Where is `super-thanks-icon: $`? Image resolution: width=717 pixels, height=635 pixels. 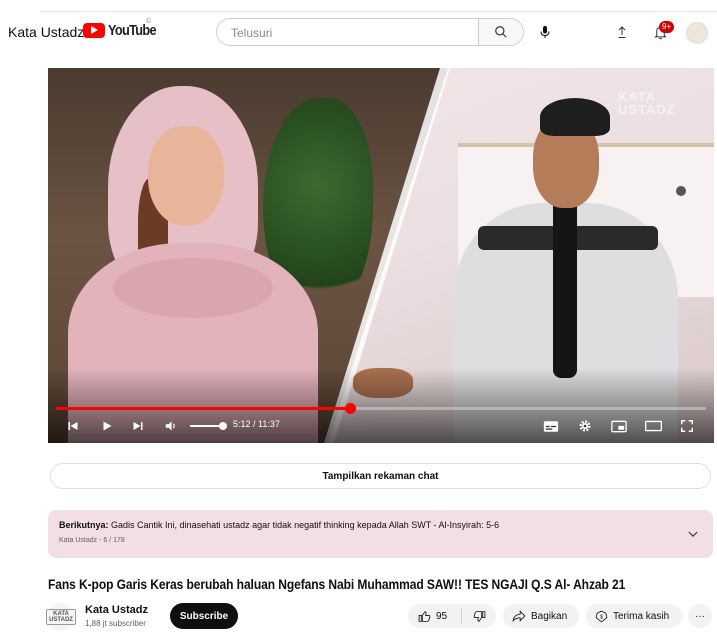 super-thanks-icon: $ is located at coordinates (601, 616).